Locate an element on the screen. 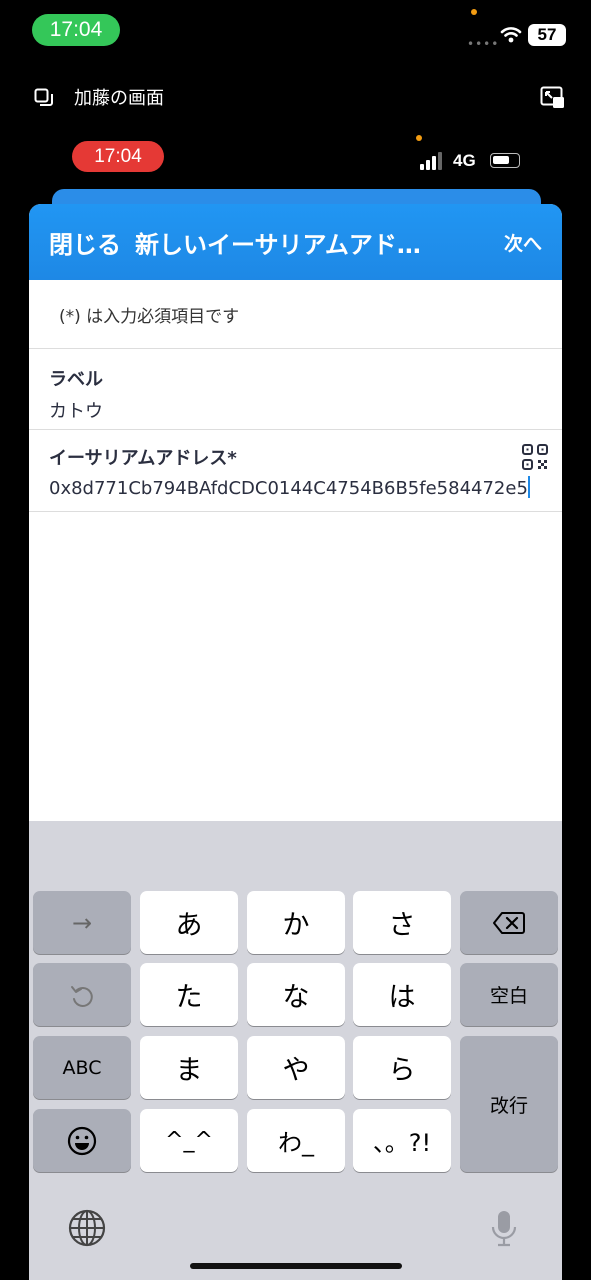 The image size is (591, 1280). key-ka: か is located at coordinates (296, 922).